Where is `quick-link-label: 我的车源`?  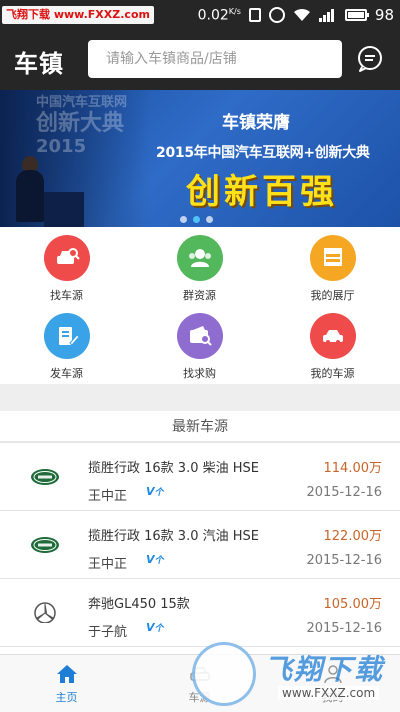 quick-link-label: 我的车源 is located at coordinates (332, 373).